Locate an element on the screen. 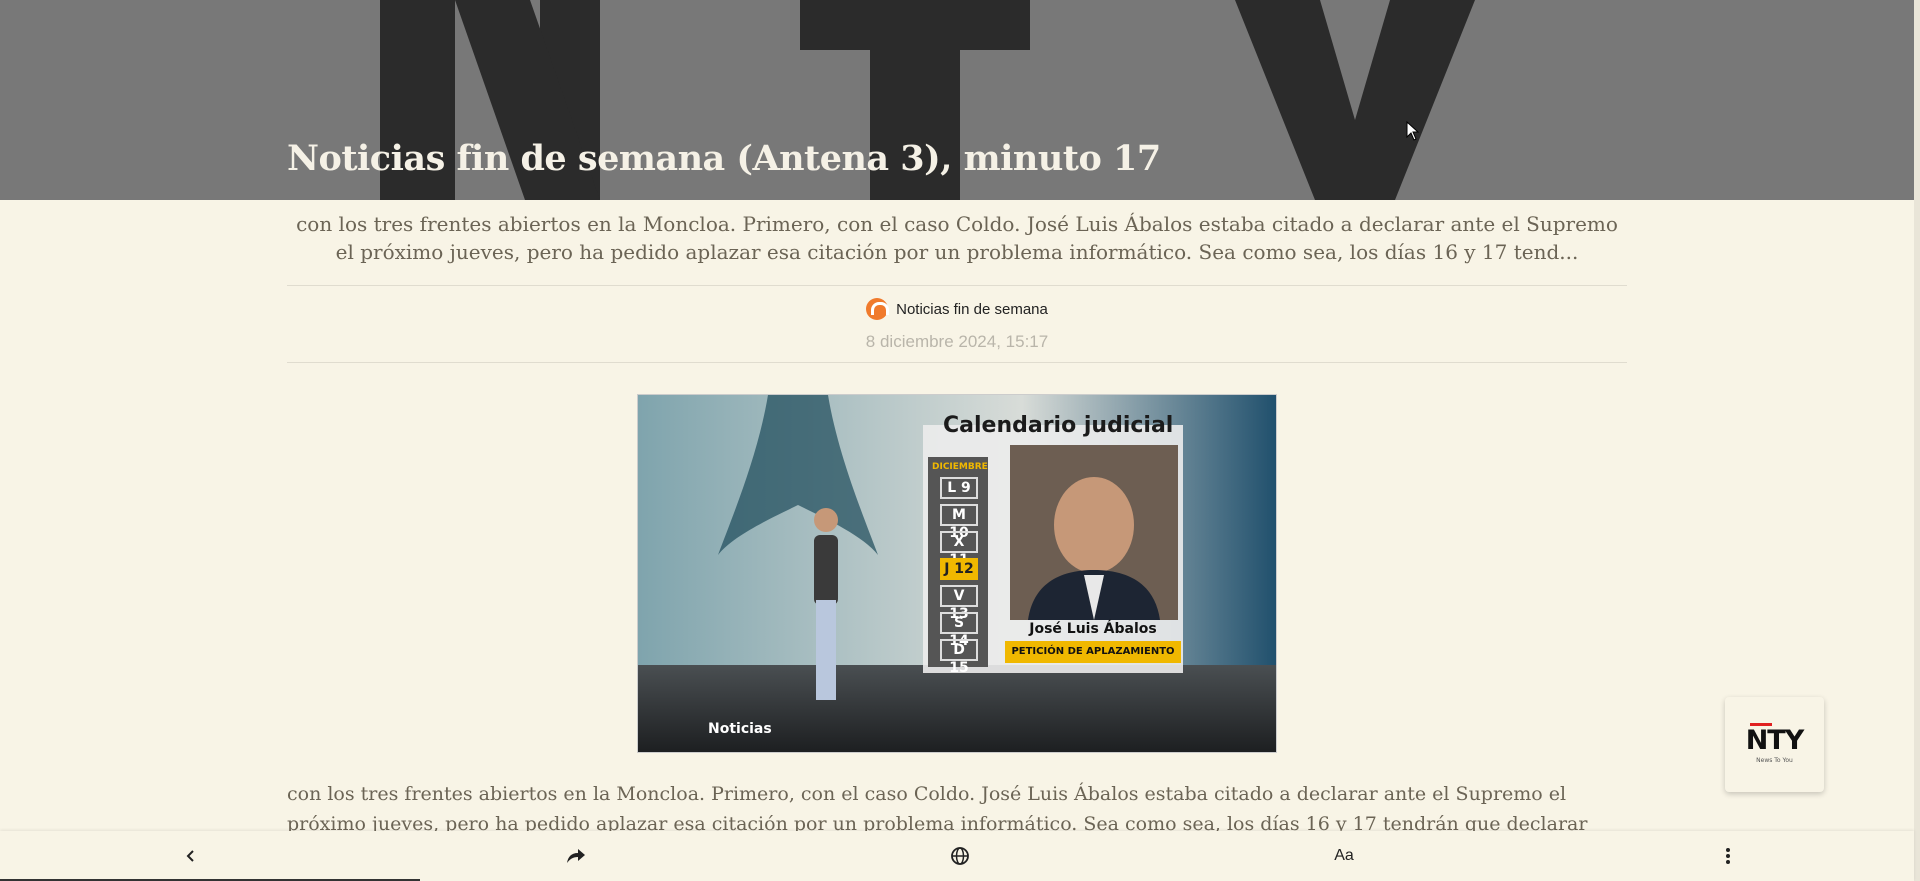  globe-icon is located at coordinates (960, 856).